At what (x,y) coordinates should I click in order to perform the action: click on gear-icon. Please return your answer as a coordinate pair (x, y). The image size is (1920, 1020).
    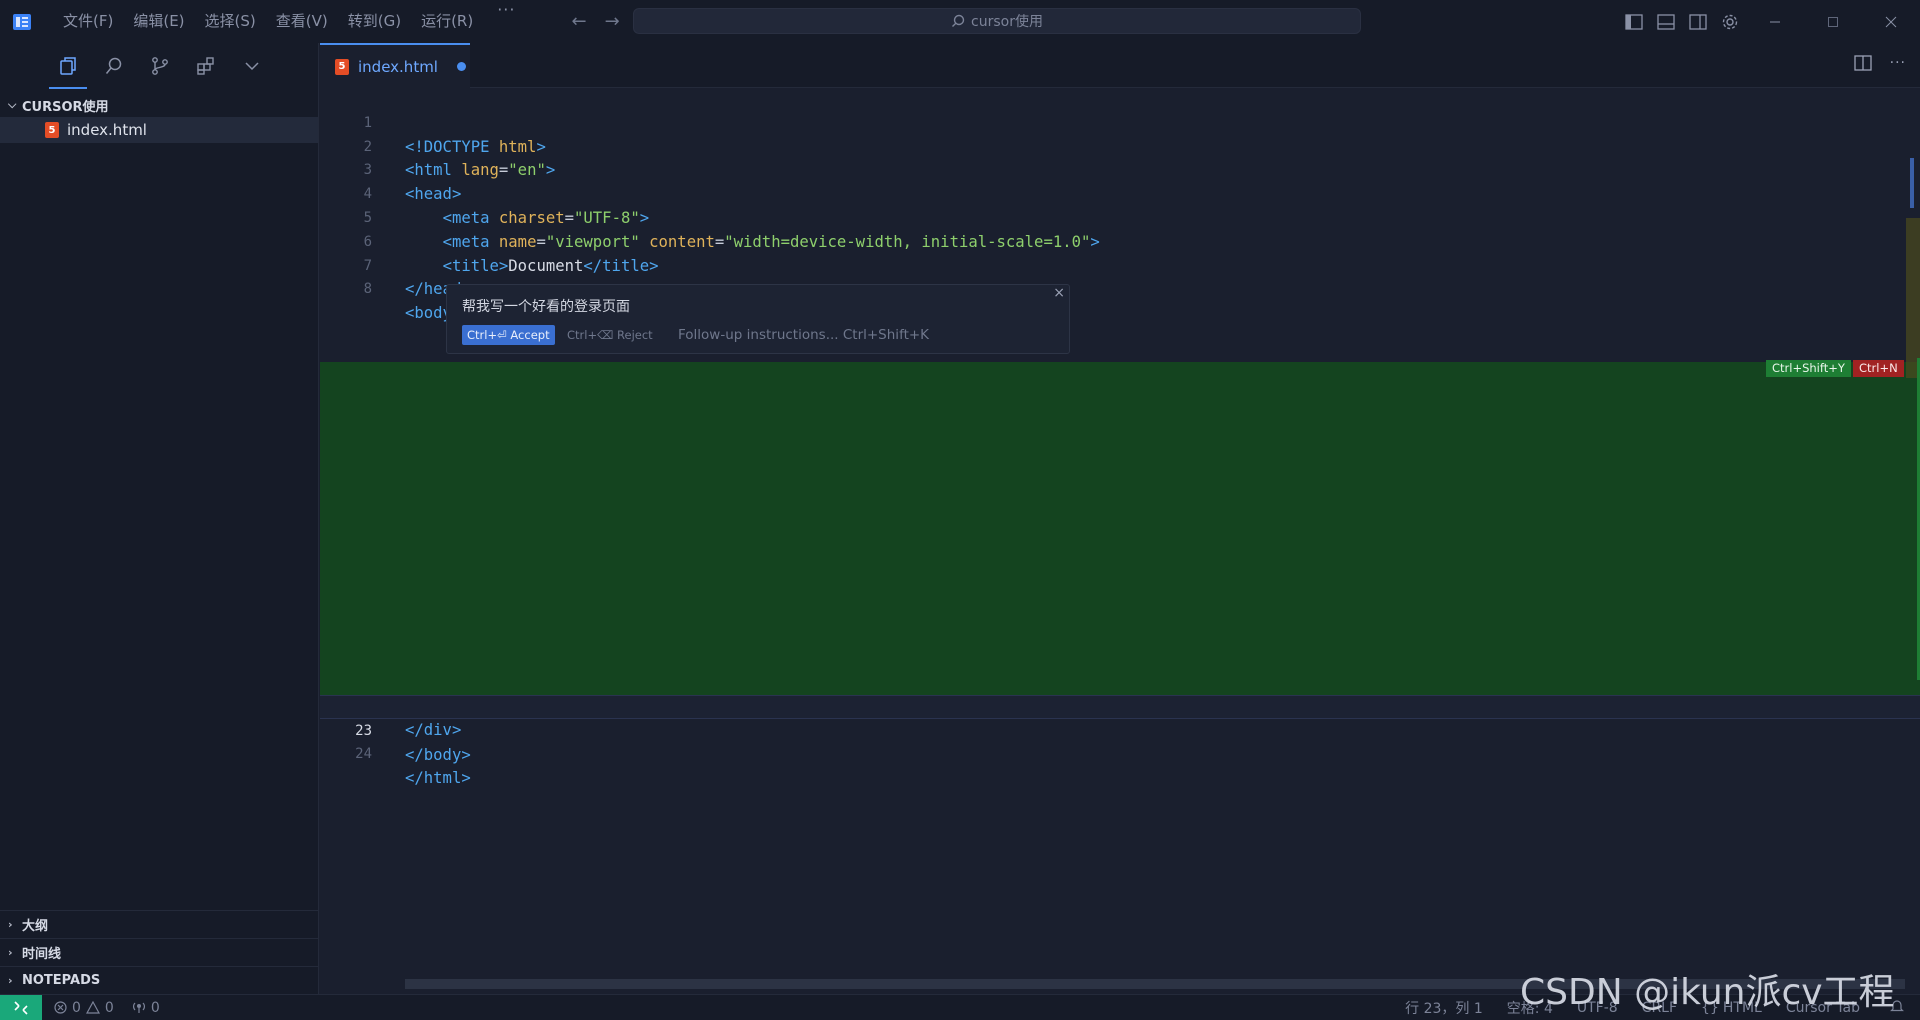
    Looking at the image, I should click on (1730, 21).